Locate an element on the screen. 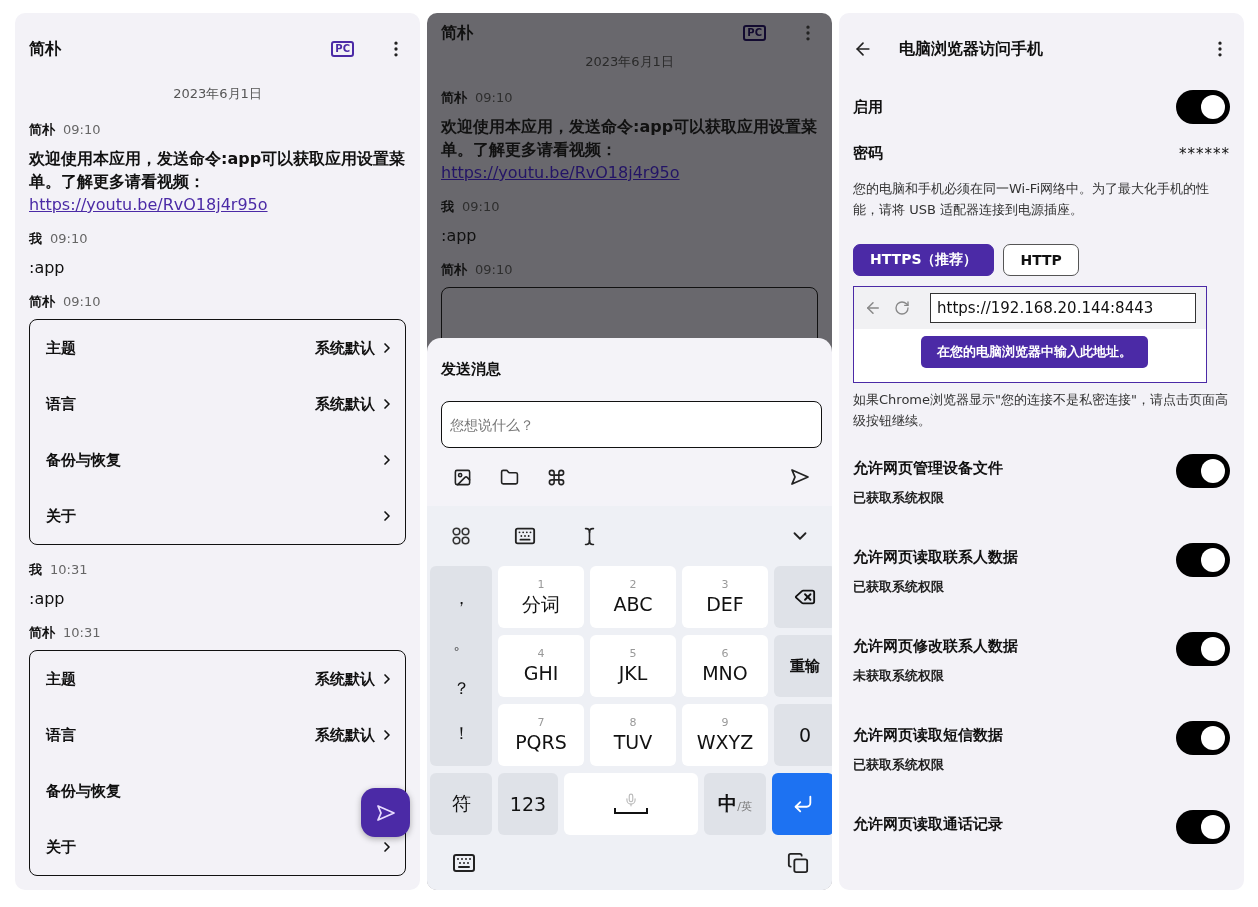  keyboard-key: 8 TUV is located at coordinates (633, 735).